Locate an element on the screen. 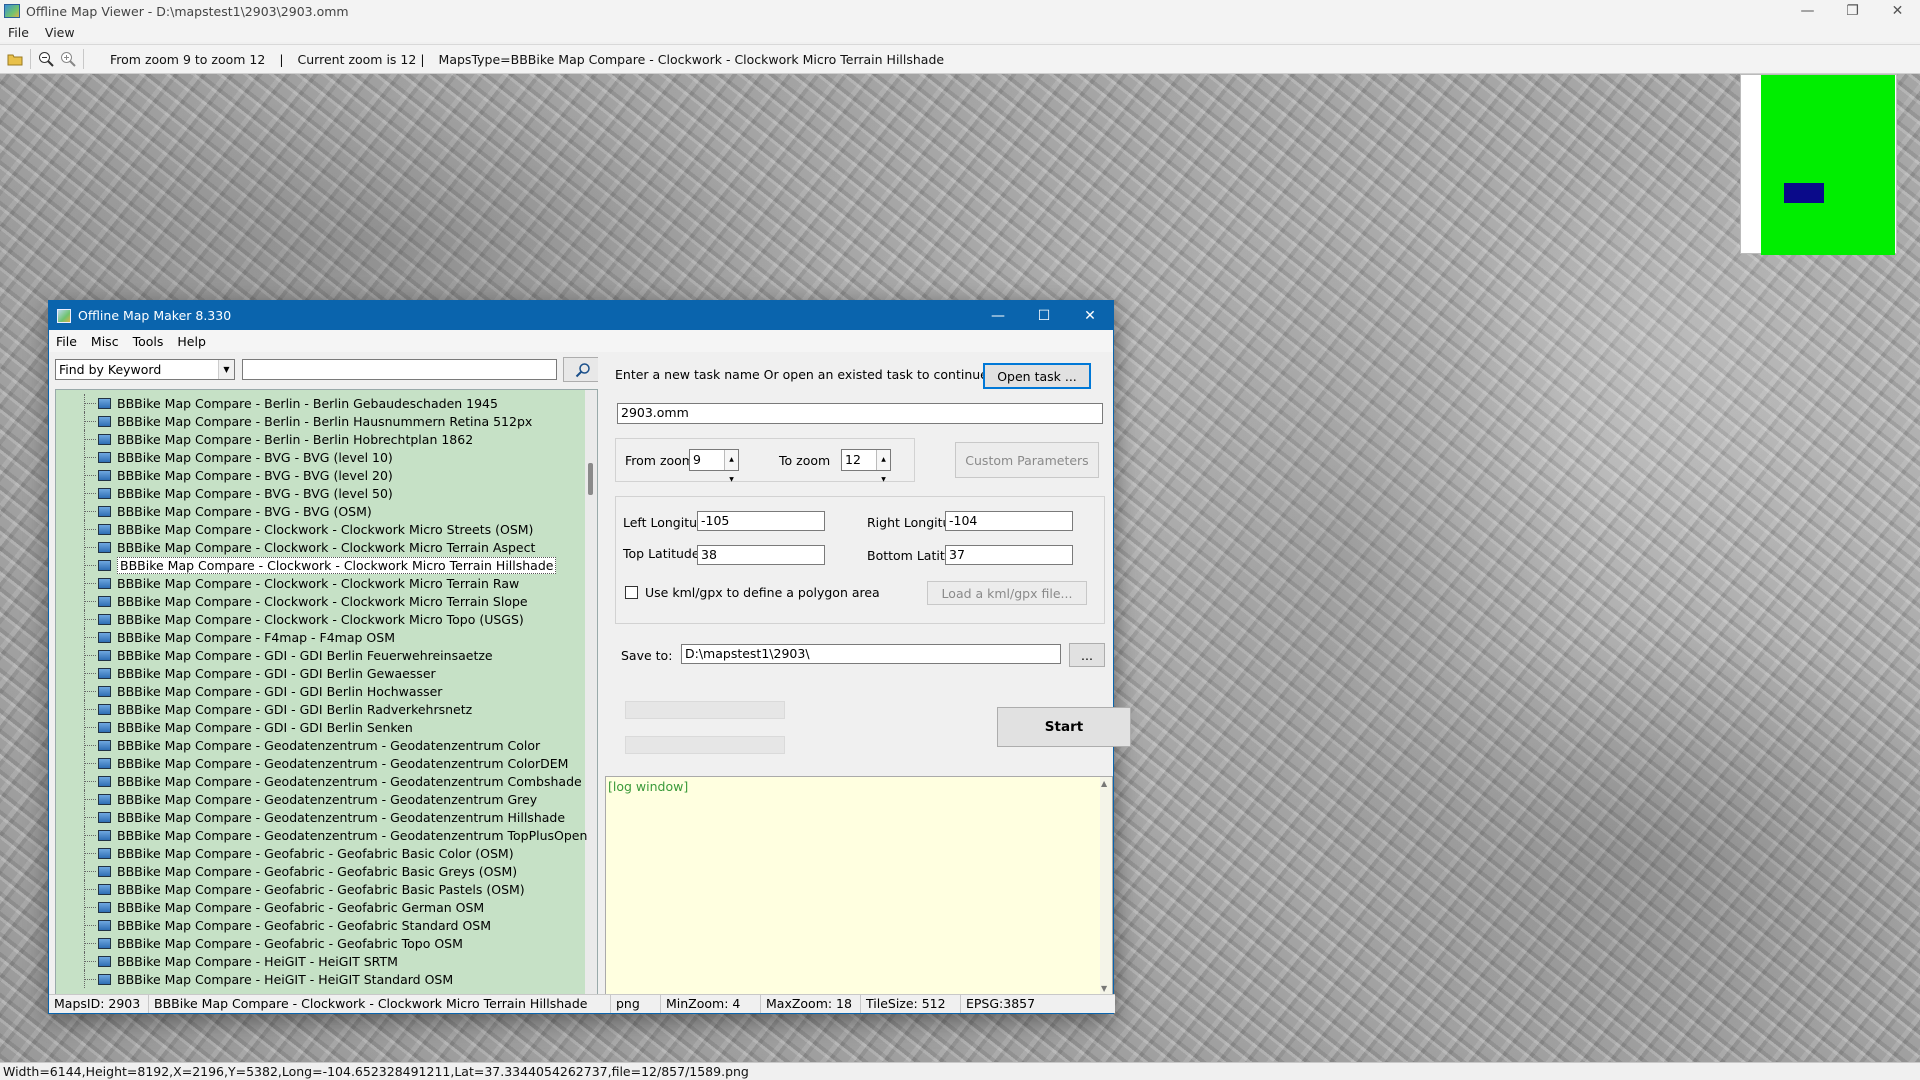 This screenshot has height=1080, width=1920. dialog-menu-help: Help is located at coordinates (191, 341).